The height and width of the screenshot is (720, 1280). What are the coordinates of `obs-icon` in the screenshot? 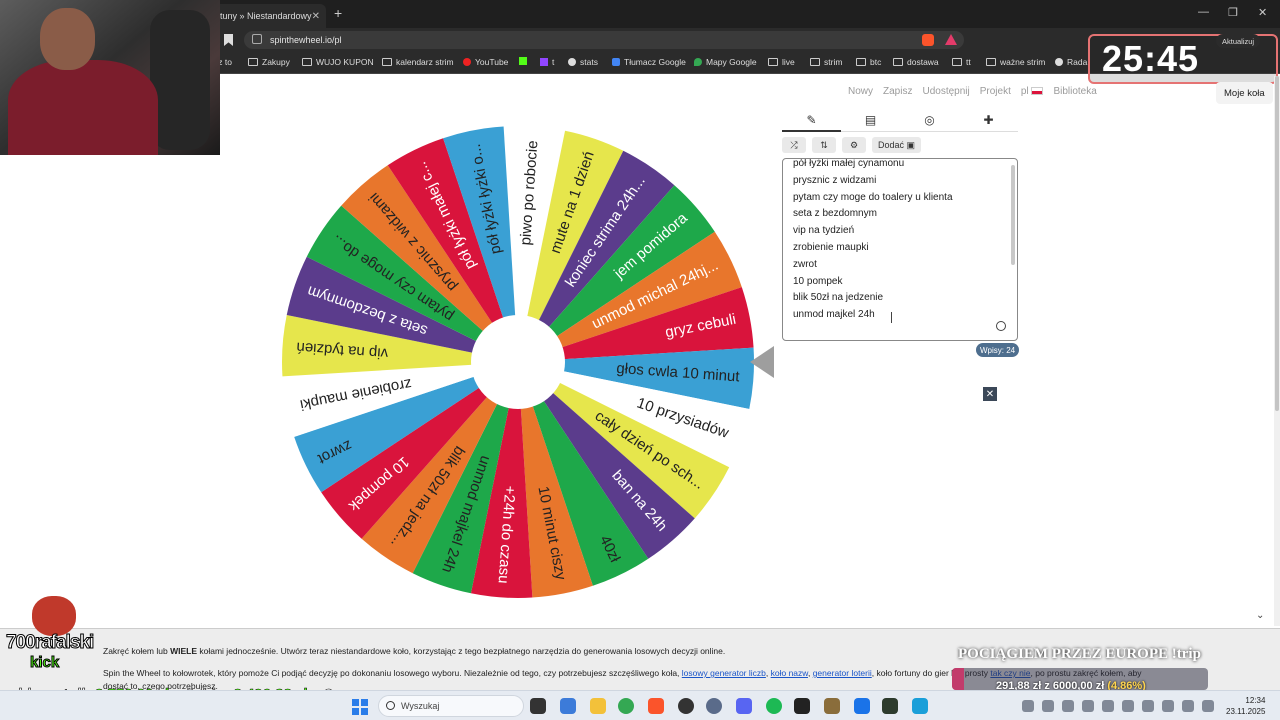 It's located at (686, 706).